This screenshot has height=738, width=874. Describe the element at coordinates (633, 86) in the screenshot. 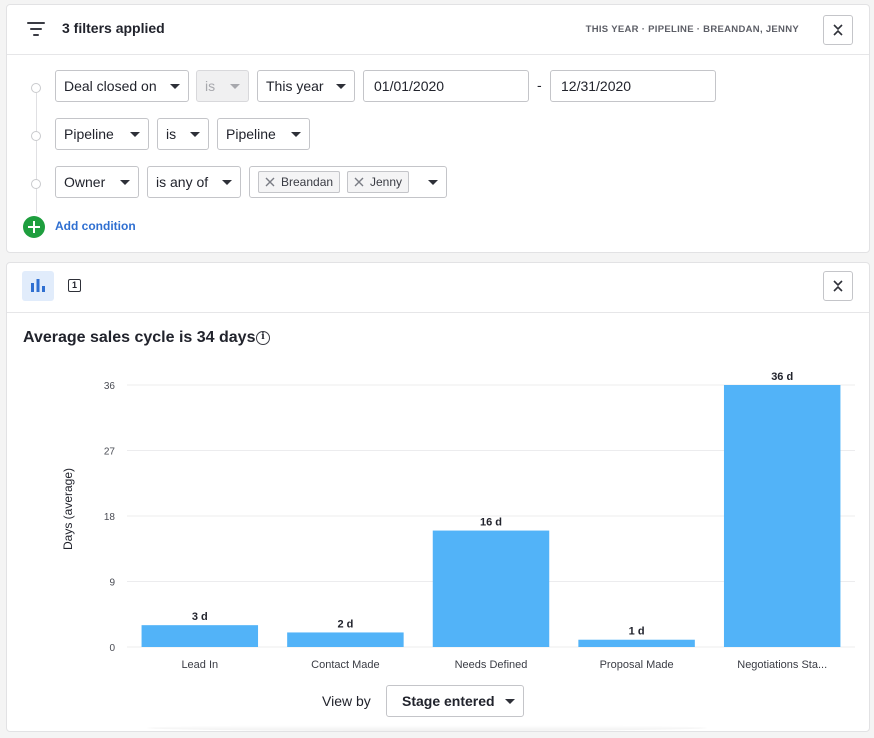

I see `date-to-input: 12/31/2020` at that location.